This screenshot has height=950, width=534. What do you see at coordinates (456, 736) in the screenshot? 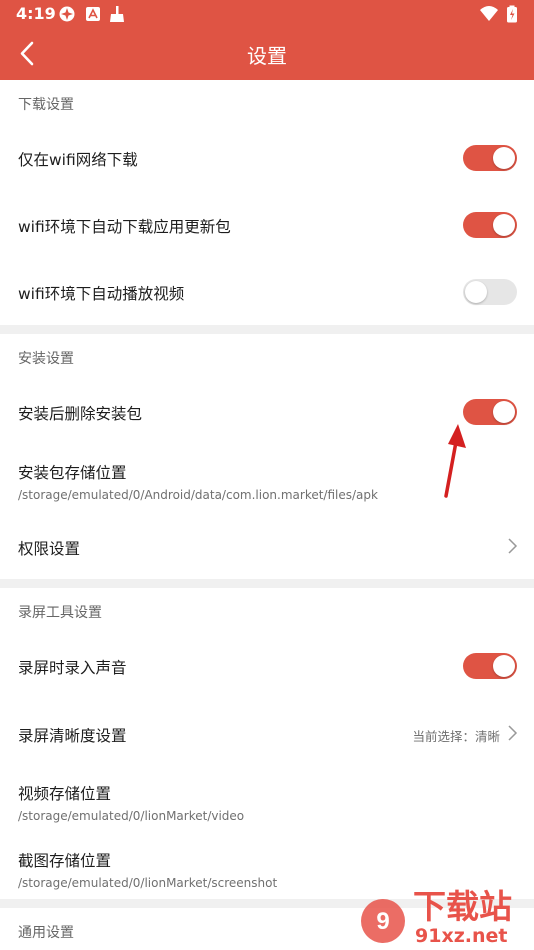
I see `clarity-current-value: 当前选择：清晰` at bounding box center [456, 736].